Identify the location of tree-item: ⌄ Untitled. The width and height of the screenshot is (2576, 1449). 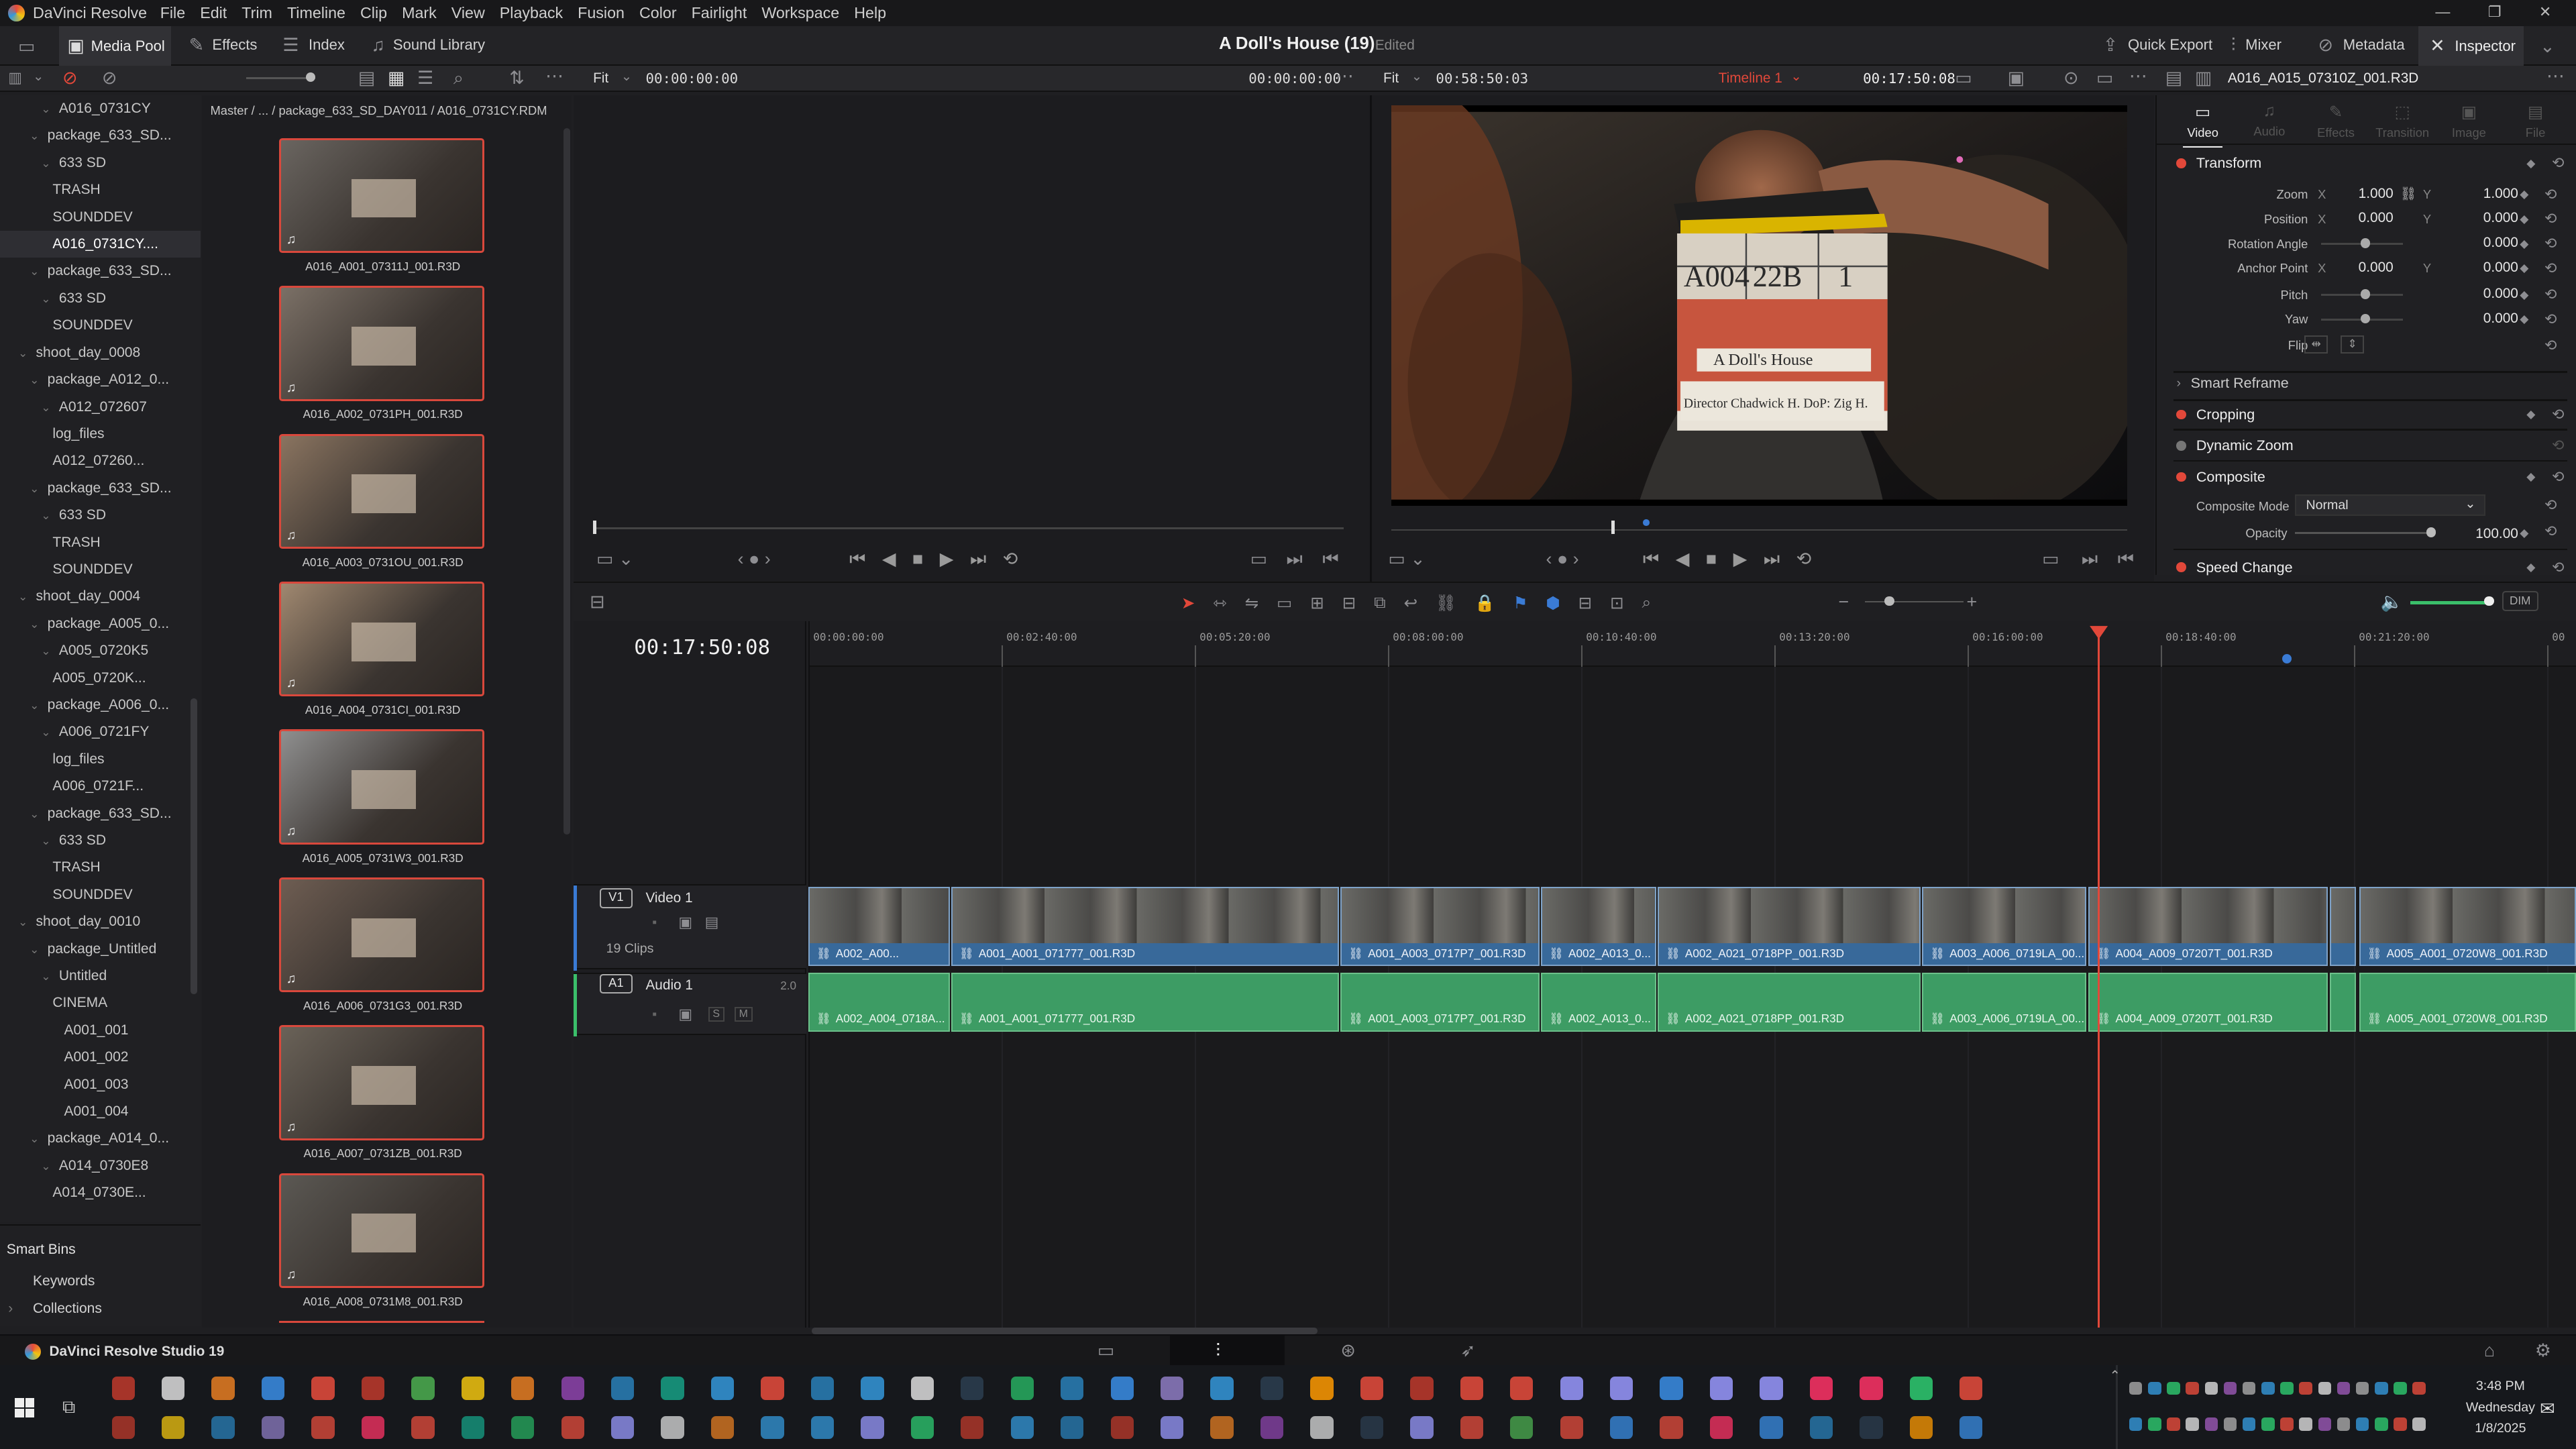
(100, 976).